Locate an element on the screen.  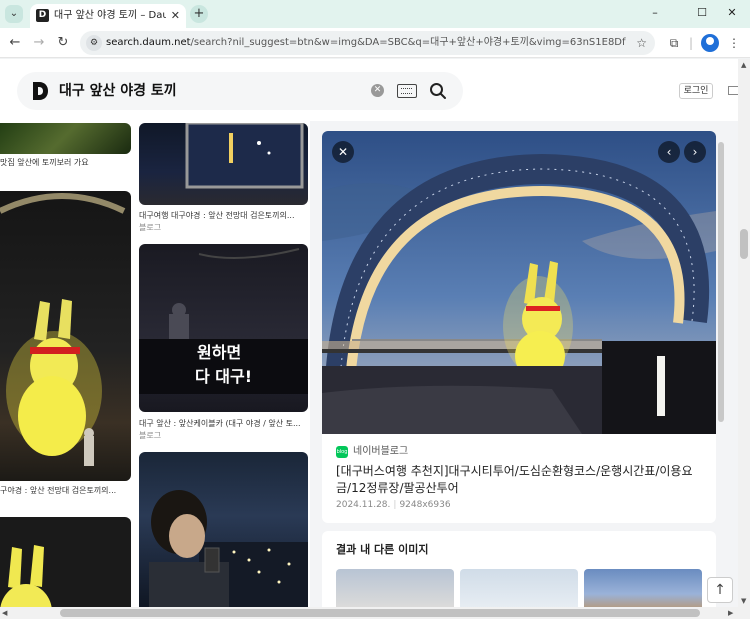
next-image-icon: › is located at coordinates (695, 152).